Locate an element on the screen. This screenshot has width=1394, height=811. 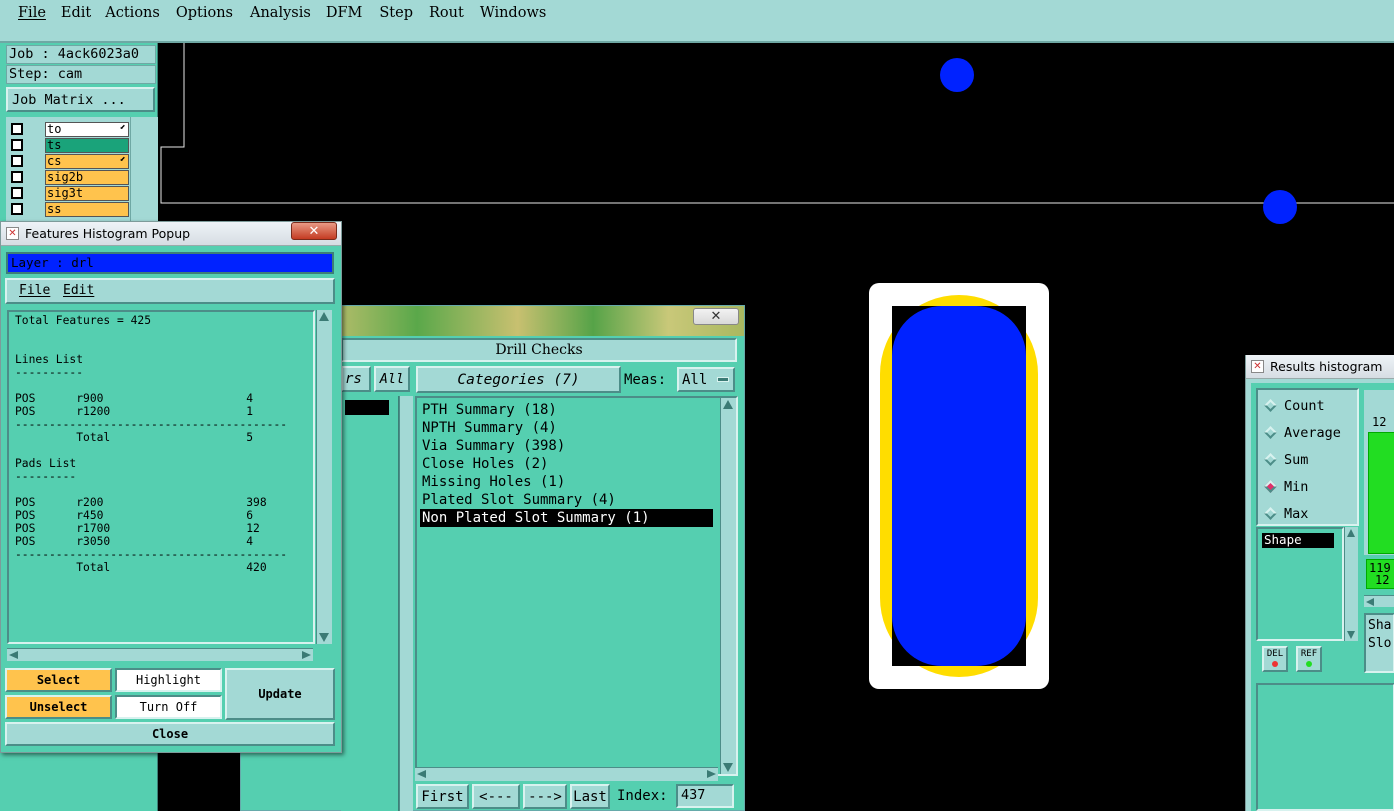
report-line: POS r900 4 is located at coordinates (134, 398).